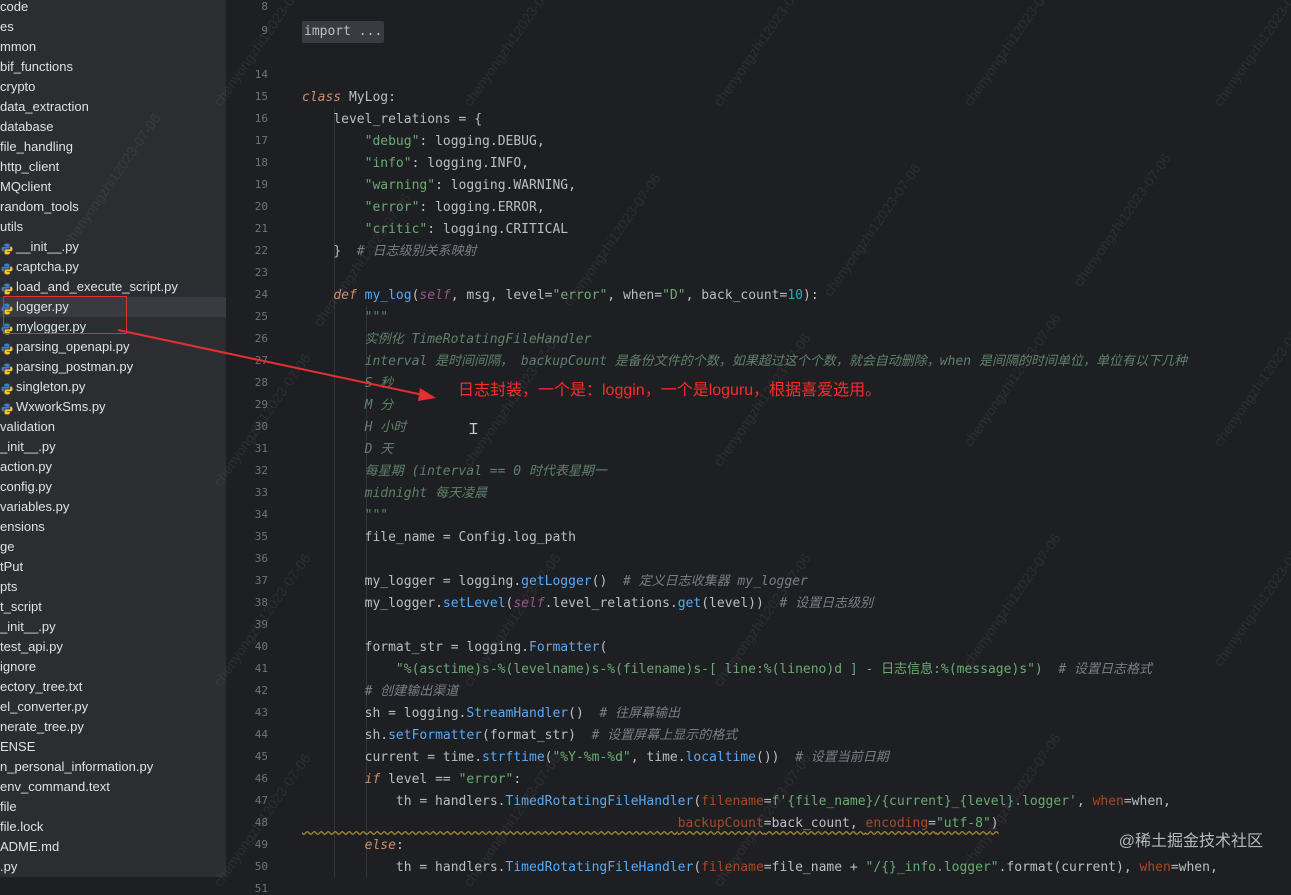 The width and height of the screenshot is (1291, 895). Describe the element at coordinates (261, 888) in the screenshot. I see `line-number: 51` at that location.